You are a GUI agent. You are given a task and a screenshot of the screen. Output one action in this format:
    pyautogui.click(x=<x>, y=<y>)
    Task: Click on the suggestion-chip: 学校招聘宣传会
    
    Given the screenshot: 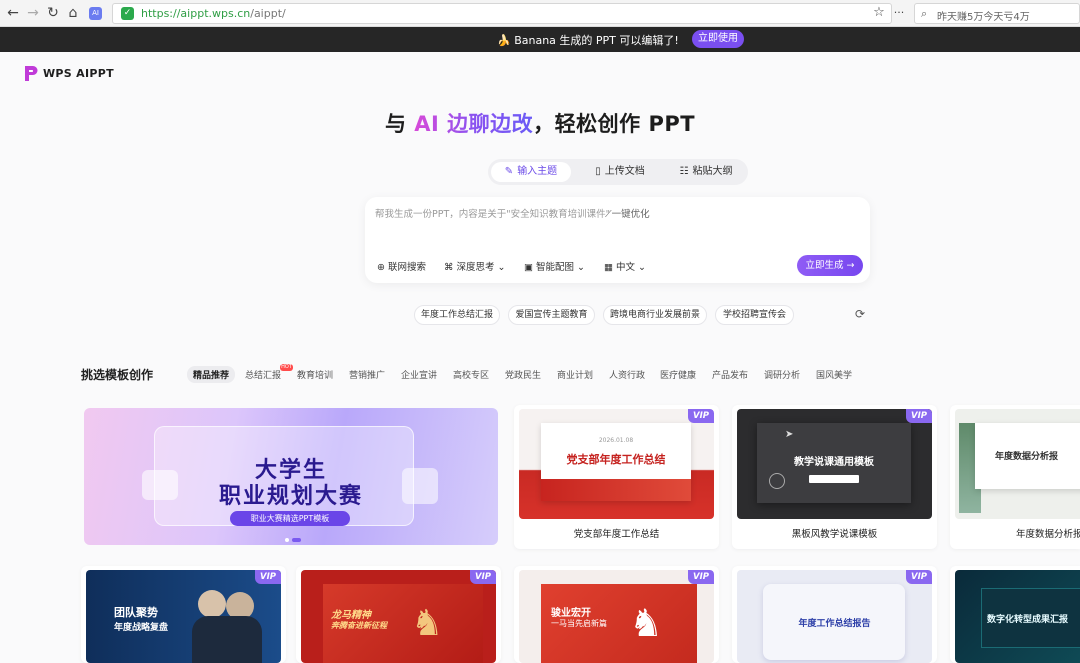 What is the action you would take?
    pyautogui.click(x=754, y=315)
    